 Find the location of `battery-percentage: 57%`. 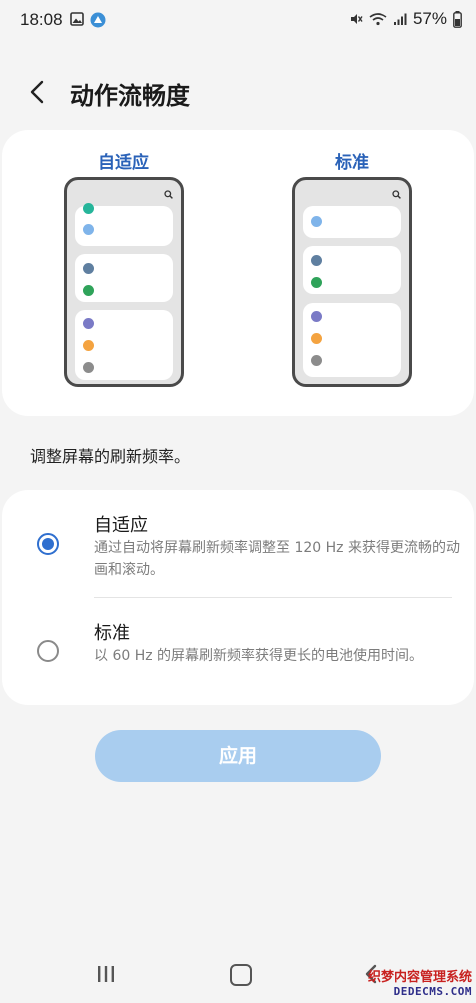

battery-percentage: 57% is located at coordinates (429, 18).